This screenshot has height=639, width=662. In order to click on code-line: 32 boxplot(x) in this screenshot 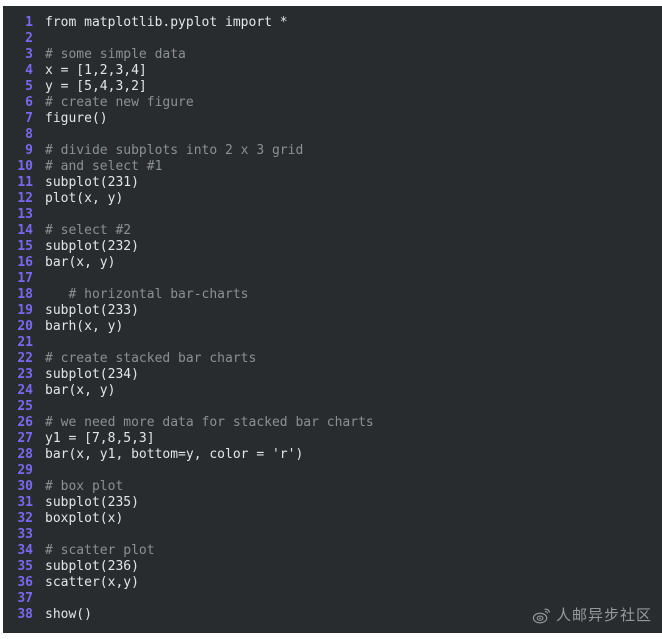, I will do `click(332, 519)`.